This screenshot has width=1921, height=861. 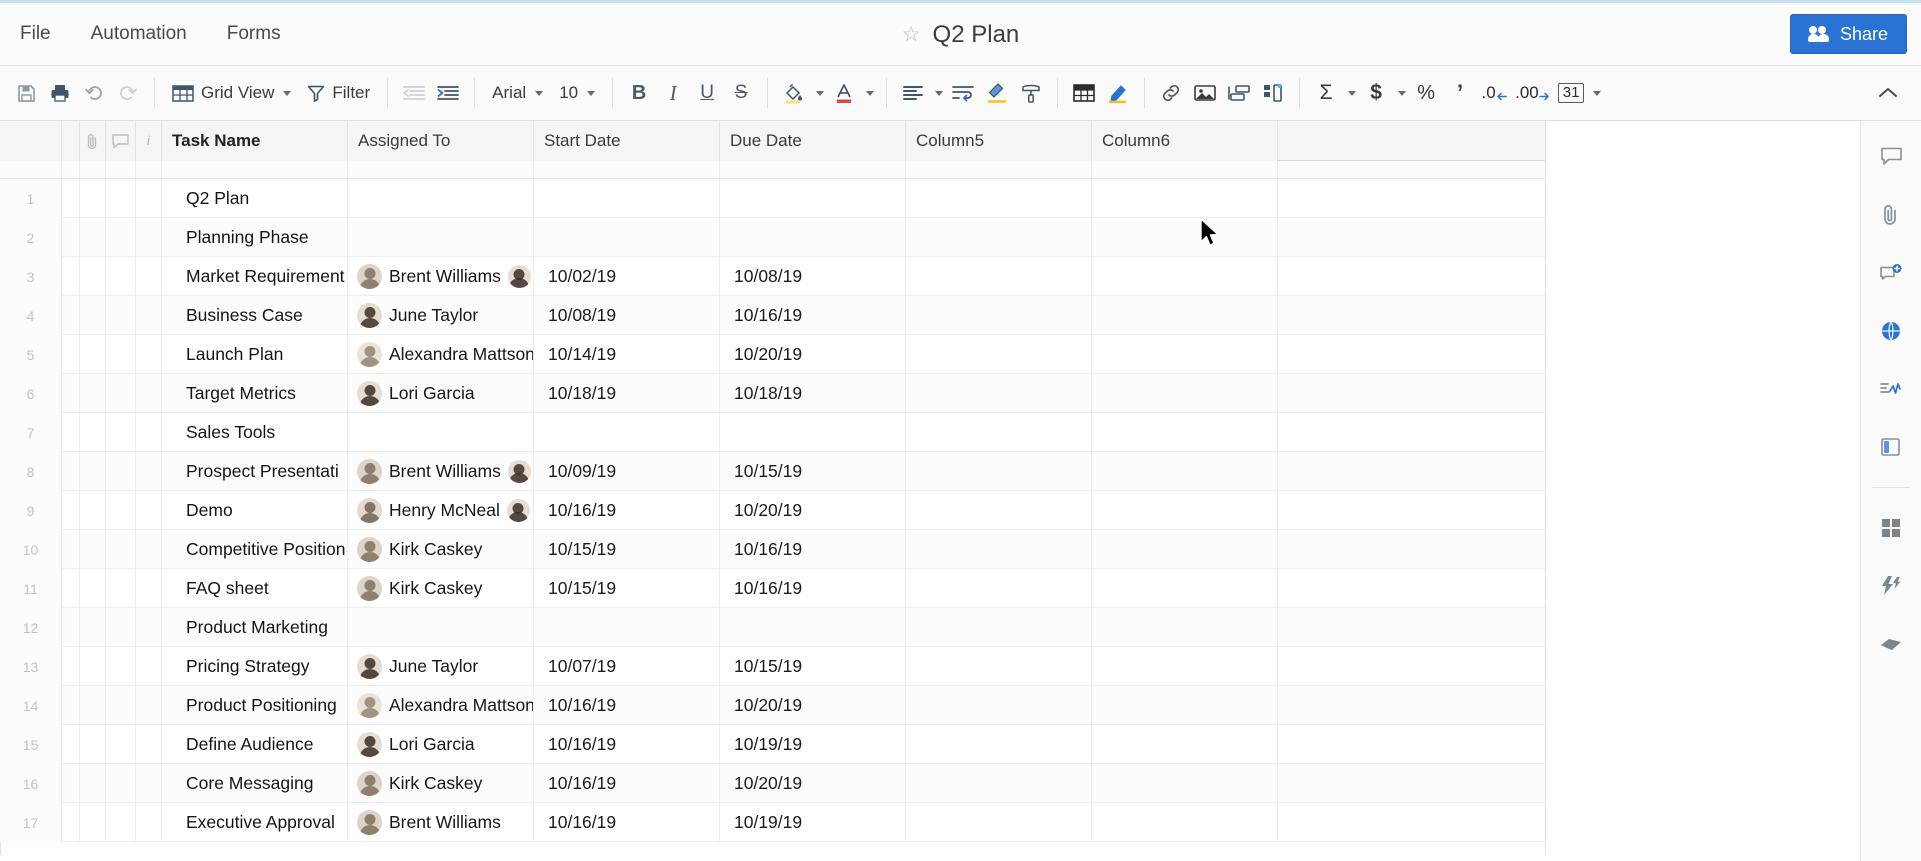 I want to click on cell-task-name: Sales Tools, so click(x=255, y=432).